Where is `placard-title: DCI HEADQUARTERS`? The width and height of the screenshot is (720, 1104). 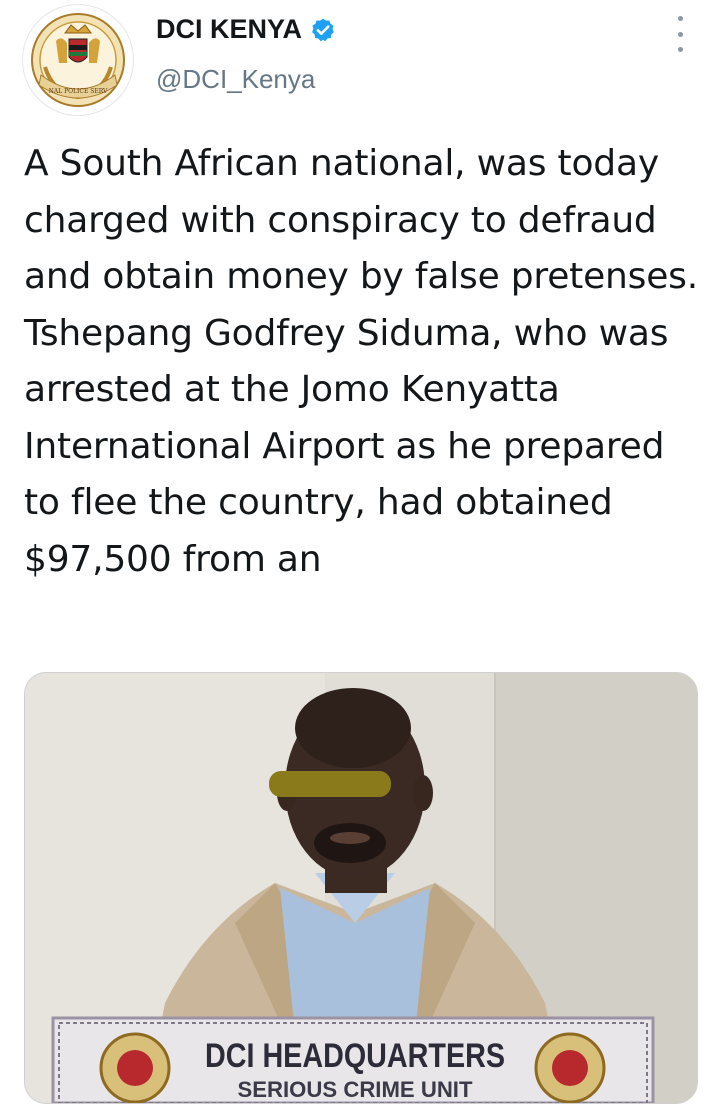 placard-title: DCI HEADQUARTERS is located at coordinates (355, 1056).